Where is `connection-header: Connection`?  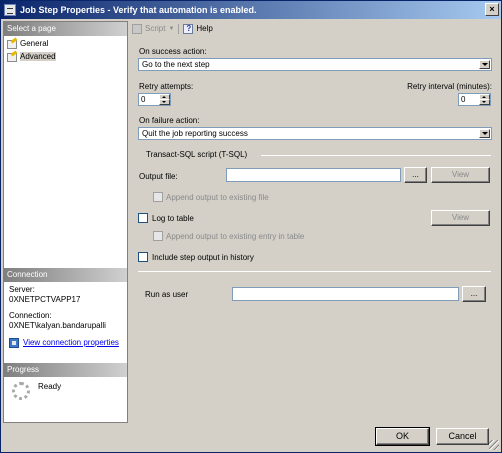
connection-header: Connection is located at coordinates (65, 275).